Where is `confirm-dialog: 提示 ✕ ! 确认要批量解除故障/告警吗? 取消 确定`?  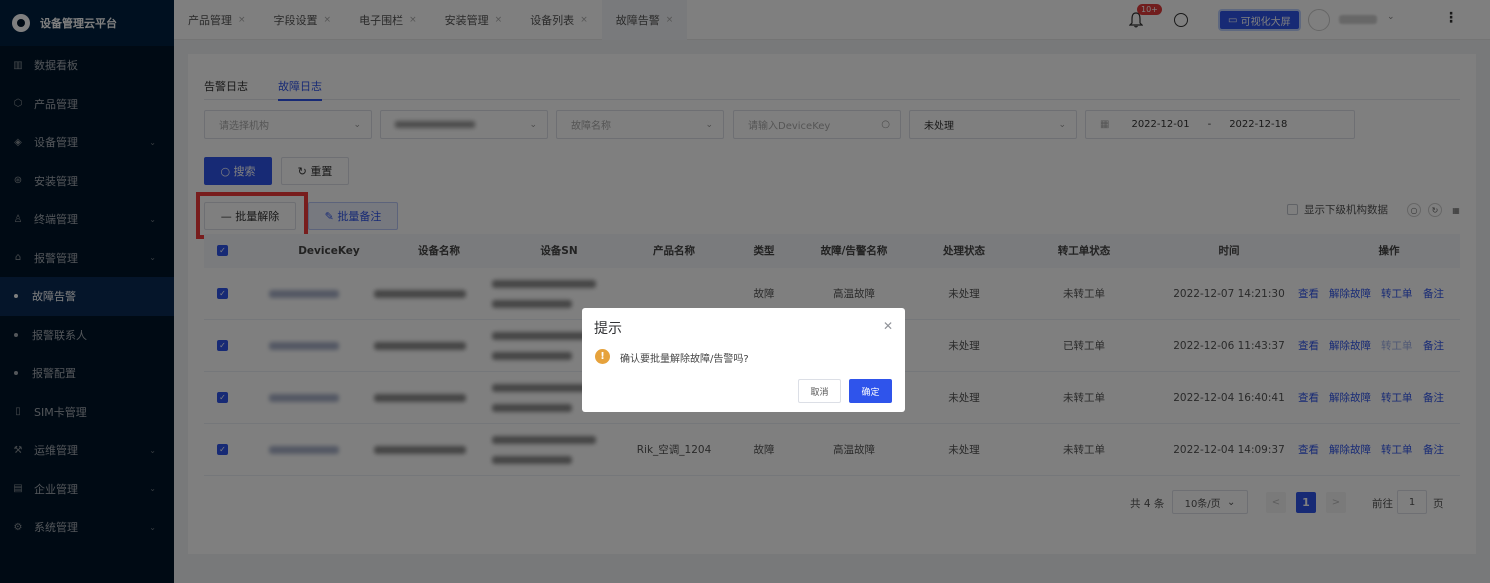 confirm-dialog: 提示 ✕ ! 确认要批量解除故障/告警吗? 取消 确定 is located at coordinates (743, 360).